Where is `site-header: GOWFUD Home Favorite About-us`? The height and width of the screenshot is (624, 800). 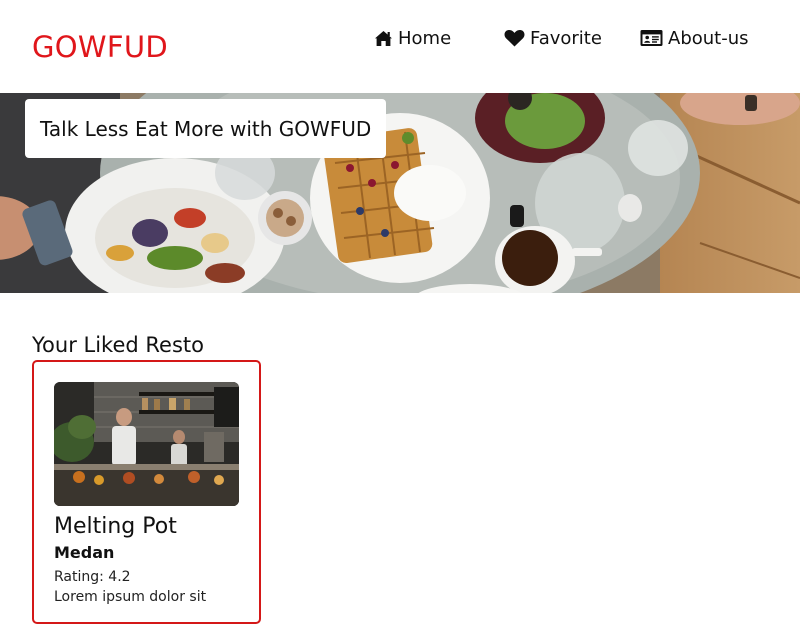
site-header: GOWFUD Home Favorite About-us is located at coordinates (400, 46).